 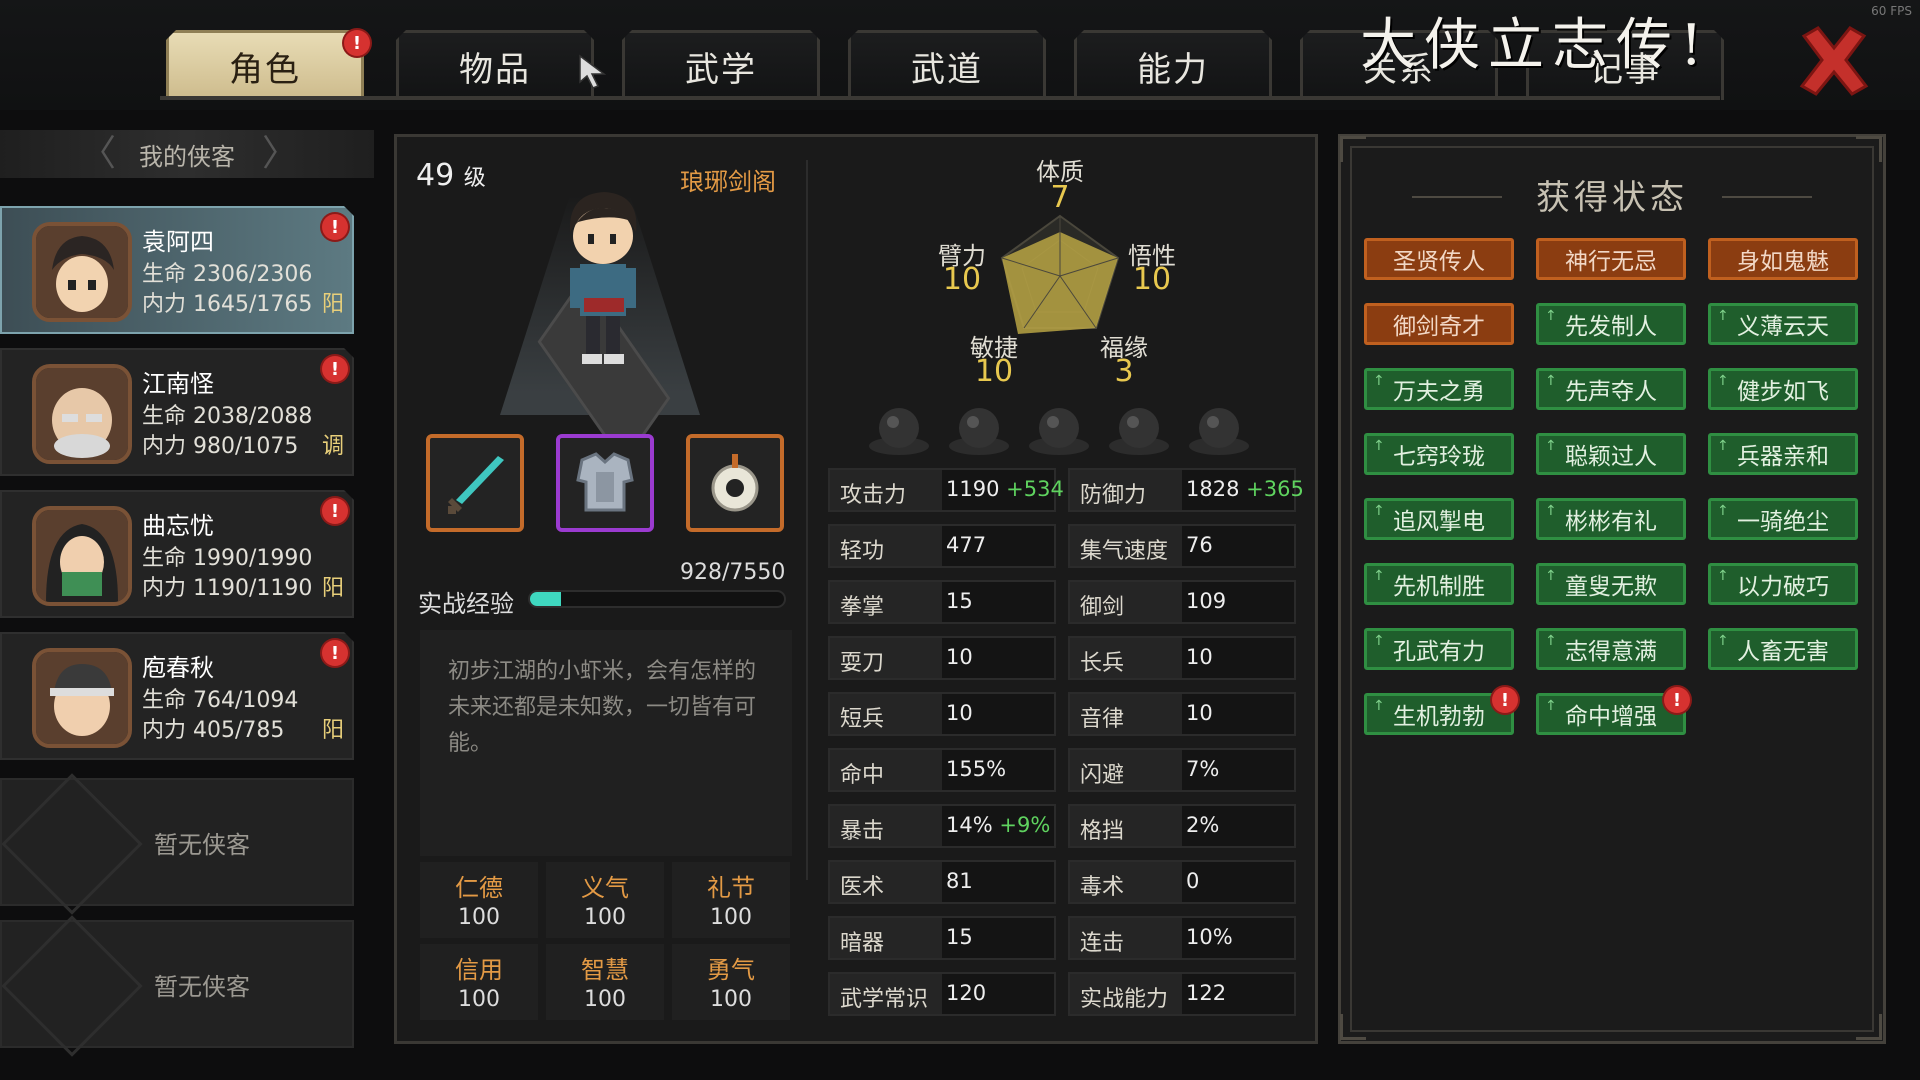 What do you see at coordinates (1439, 522) in the screenshot?
I see `status-label: 追风掣电` at bounding box center [1439, 522].